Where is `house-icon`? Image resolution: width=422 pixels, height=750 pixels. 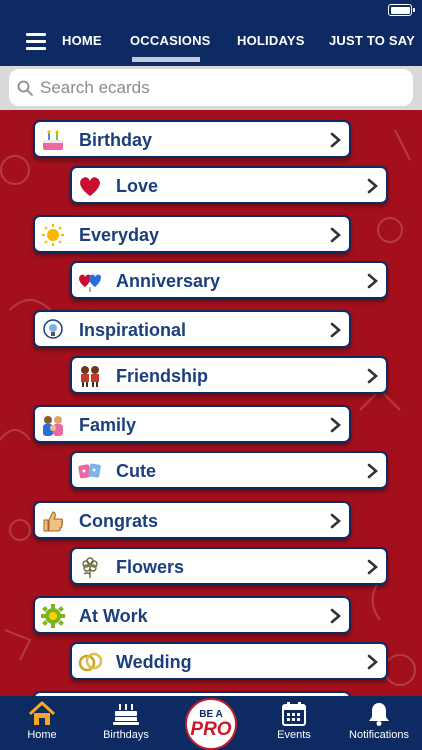
house-icon is located at coordinates (42, 713).